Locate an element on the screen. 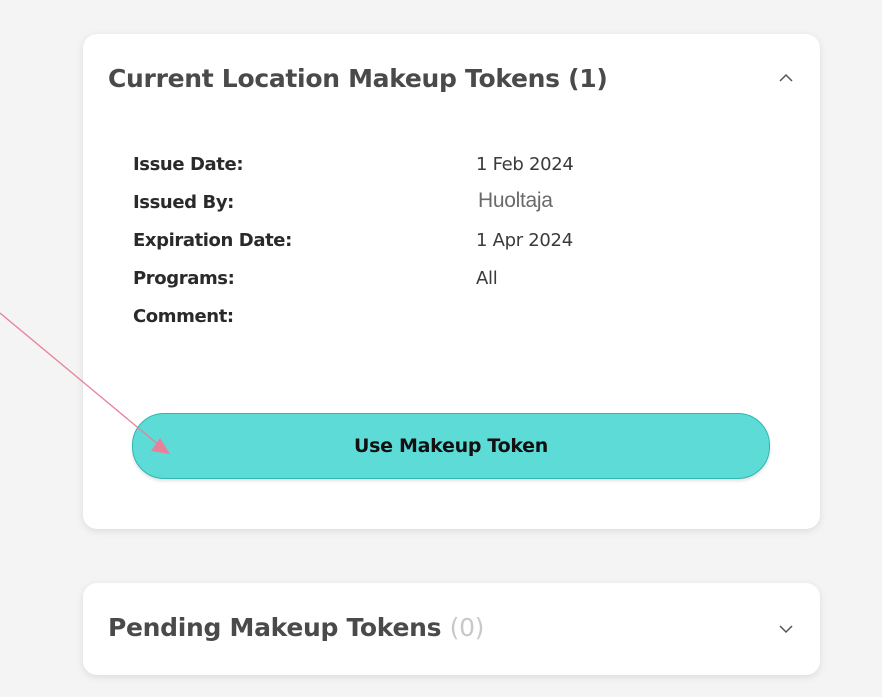  pending-tokens-title-text: Pending Makeup Tokens is located at coordinates (275, 627).